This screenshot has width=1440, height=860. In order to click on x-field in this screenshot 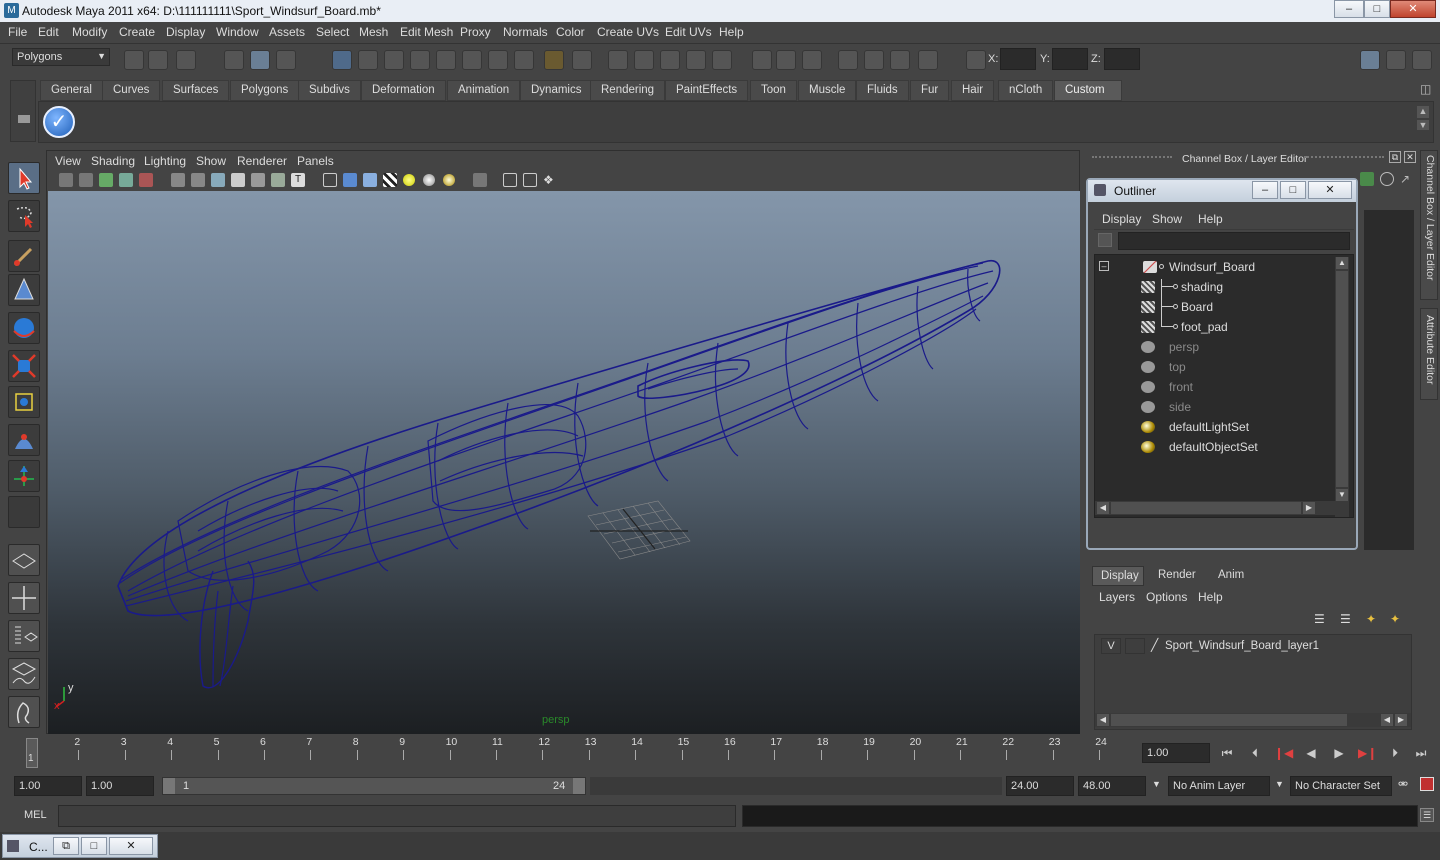, I will do `click(1018, 59)`.